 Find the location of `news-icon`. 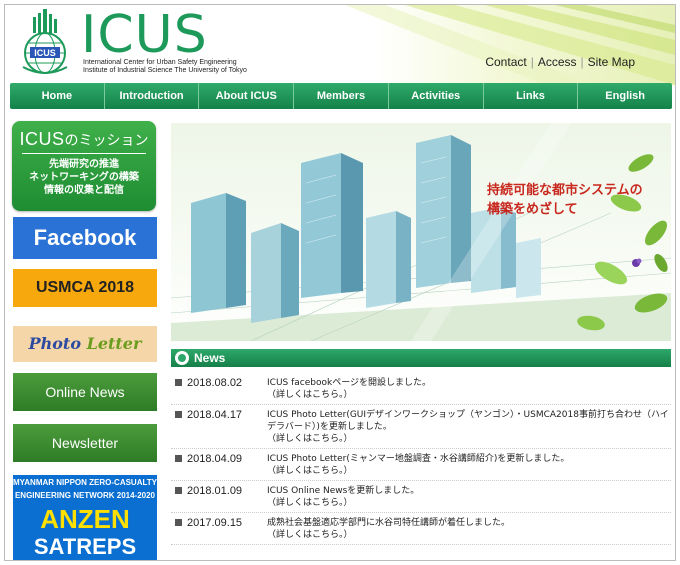

news-icon is located at coordinates (182, 358).